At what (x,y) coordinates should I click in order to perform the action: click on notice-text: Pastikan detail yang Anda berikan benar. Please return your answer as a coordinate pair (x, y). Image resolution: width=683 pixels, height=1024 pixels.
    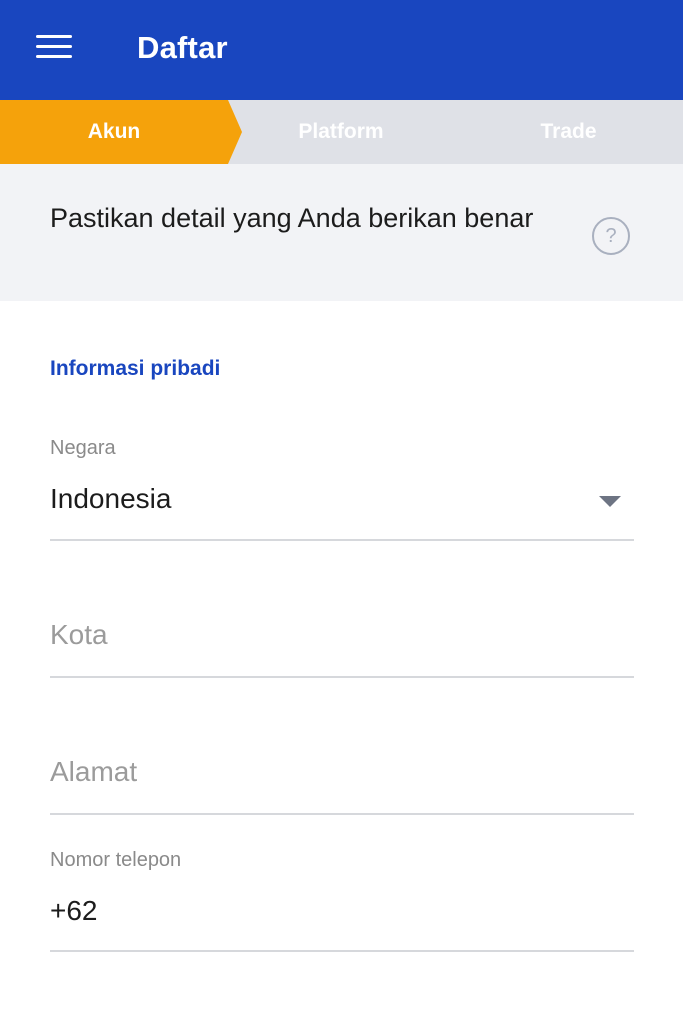
    Looking at the image, I should click on (292, 218).